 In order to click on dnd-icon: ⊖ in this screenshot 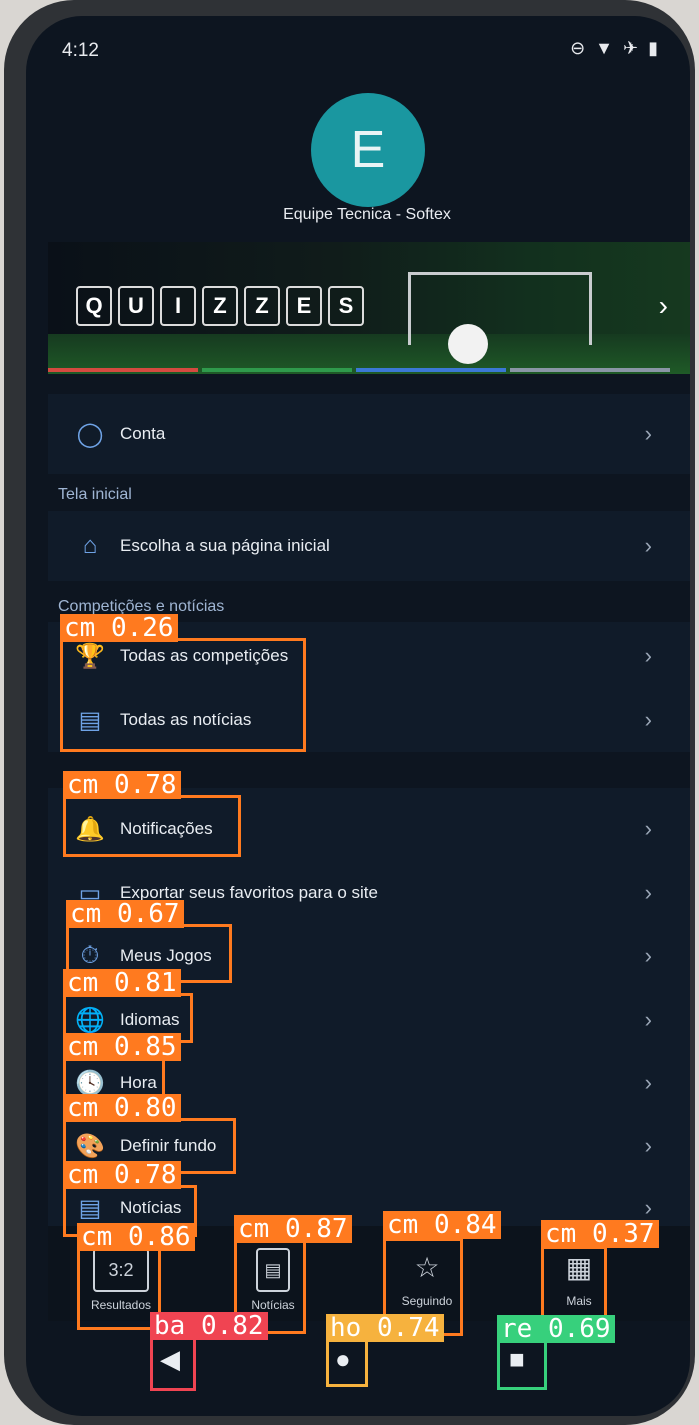, I will do `click(578, 48)`.